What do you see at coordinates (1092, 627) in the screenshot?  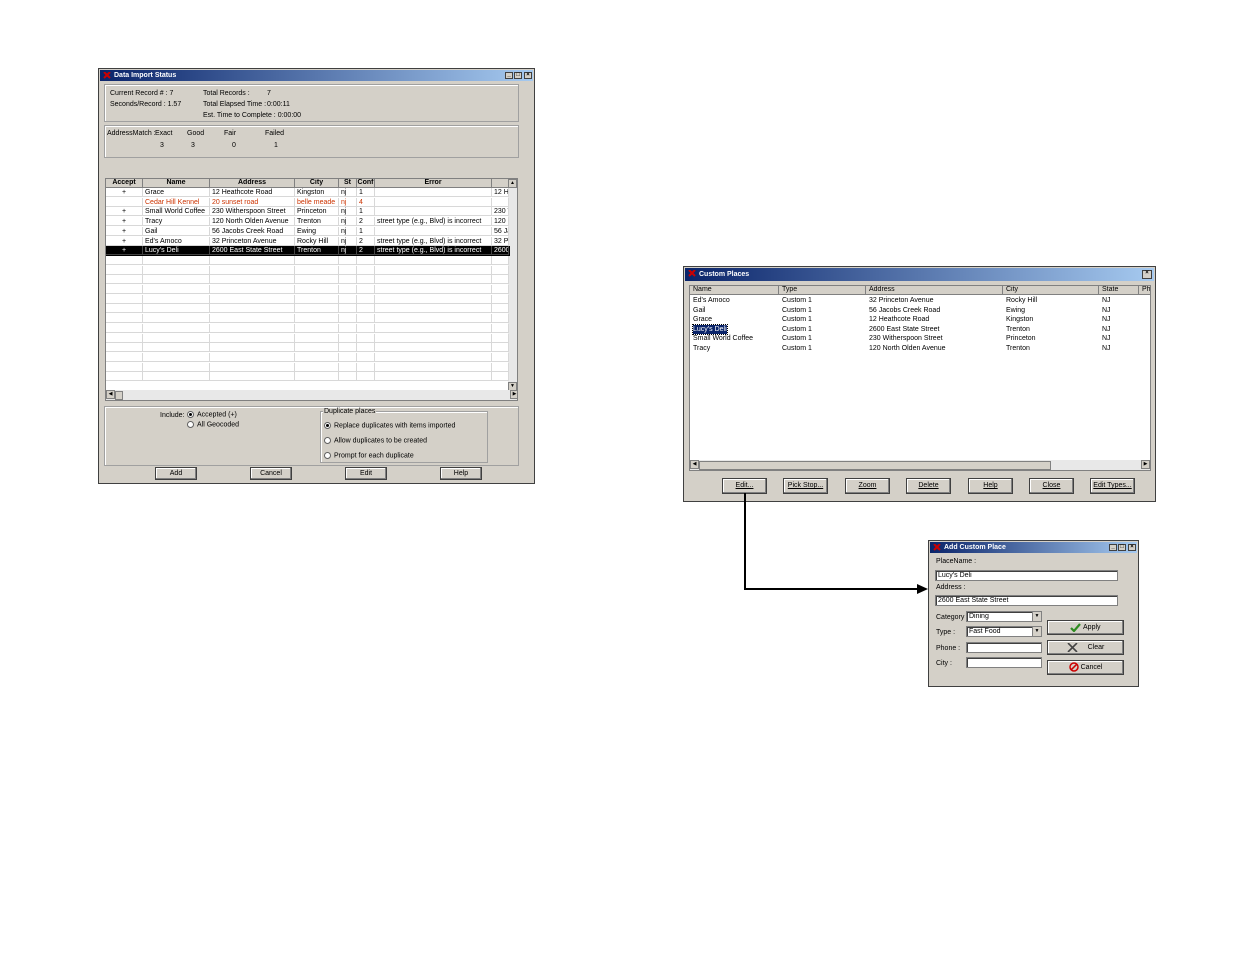 I see `apply-label: Apply` at bounding box center [1092, 627].